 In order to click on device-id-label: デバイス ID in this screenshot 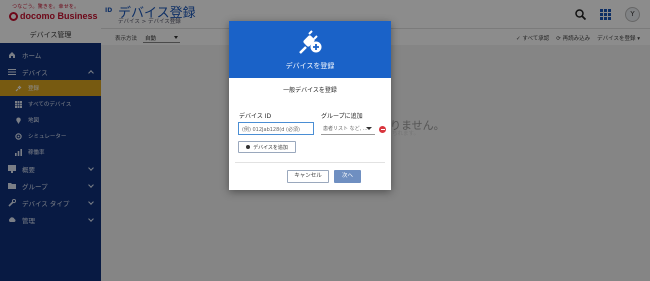, I will do `click(255, 116)`.